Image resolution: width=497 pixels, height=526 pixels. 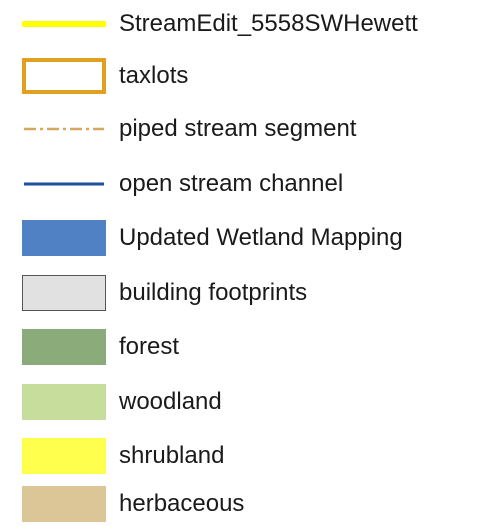 I want to click on legend-label: open stream channel, so click(x=231, y=183).